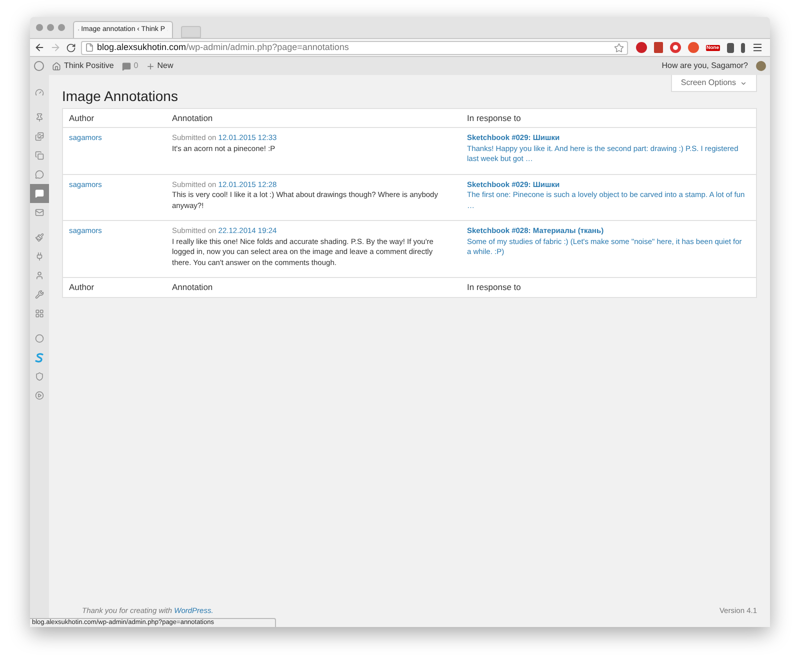 Image resolution: width=800 pixels, height=671 pixels. Describe the element at coordinates (39, 92) in the screenshot. I see `dashboard-icon` at that location.